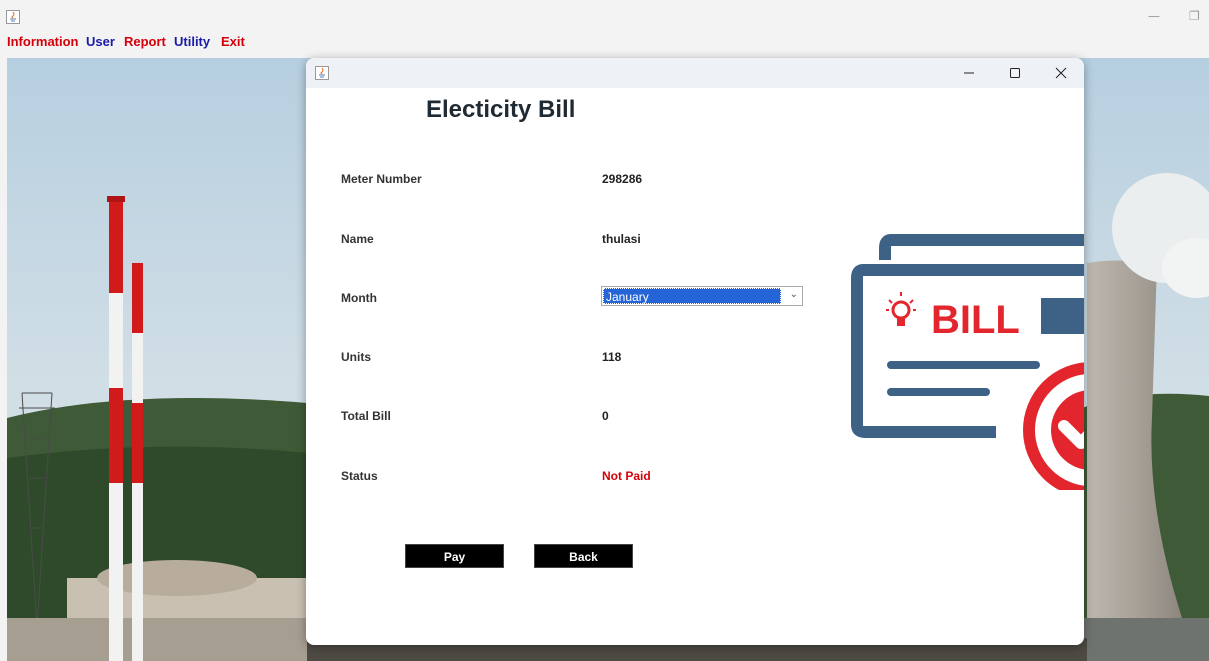 Image resolution: width=1209 pixels, height=661 pixels. What do you see at coordinates (626, 476) in the screenshot?
I see `status-value: Not Paid` at bounding box center [626, 476].